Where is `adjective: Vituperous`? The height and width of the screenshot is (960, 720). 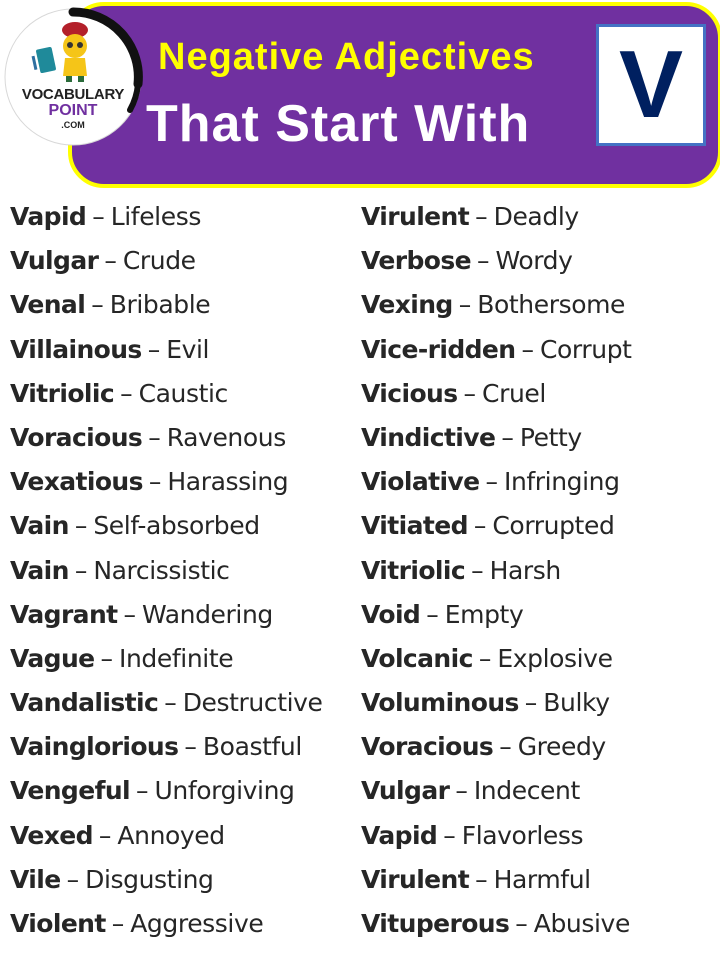
adjective: Vituperous is located at coordinates (435, 923).